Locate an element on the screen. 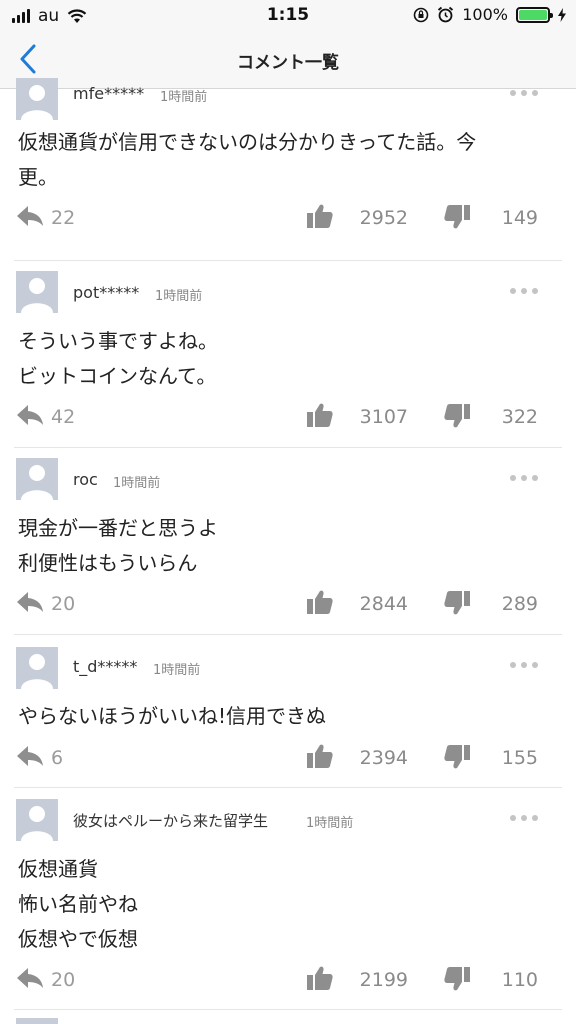 This screenshot has height=1024, width=576. reply-count: 42 is located at coordinates (63, 417).